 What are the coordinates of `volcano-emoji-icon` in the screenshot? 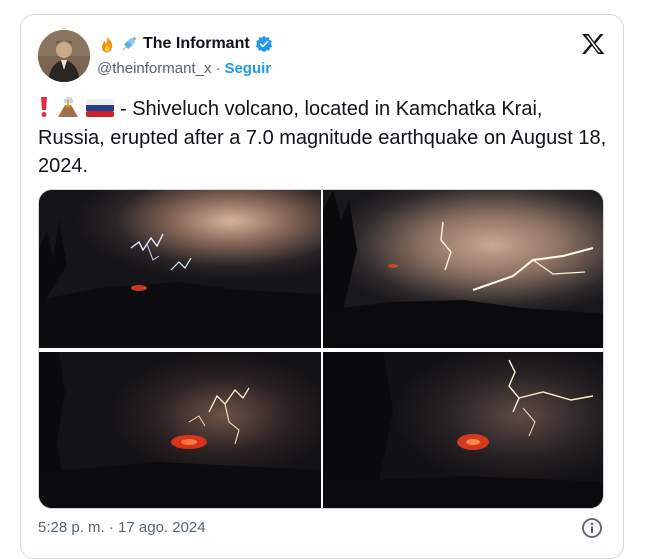 It's located at (68, 106).